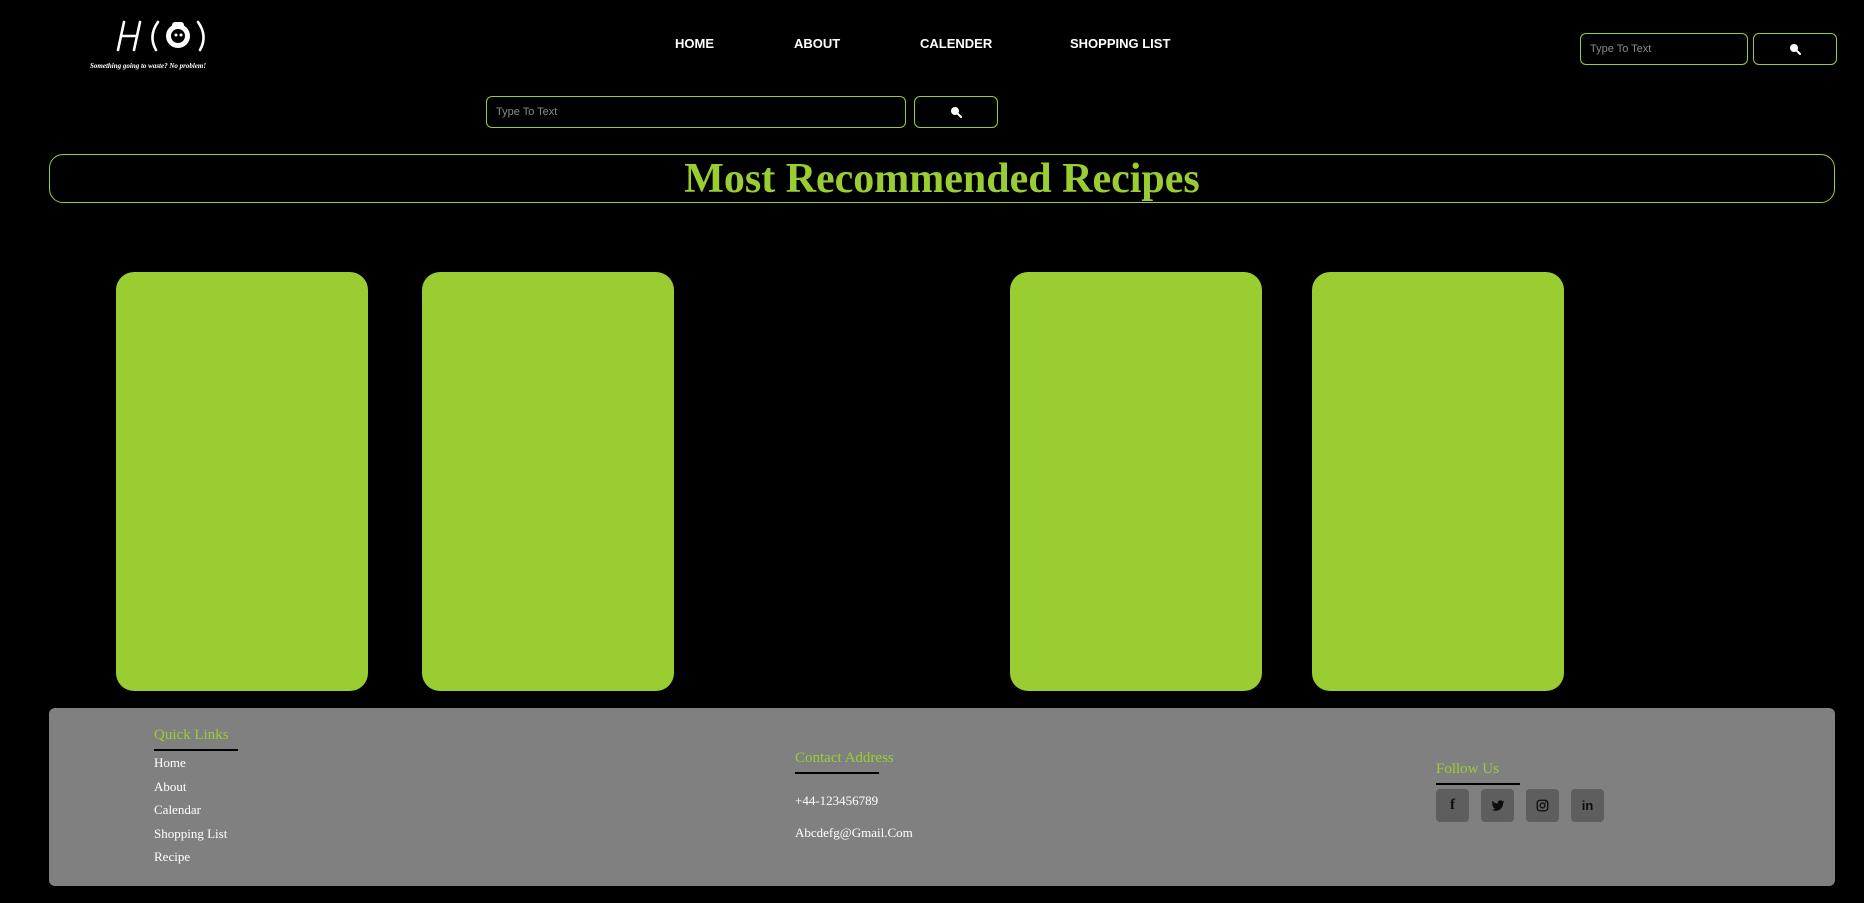  Describe the element at coordinates (172, 857) in the screenshot. I see `footer-link-recipe: Recipe` at that location.